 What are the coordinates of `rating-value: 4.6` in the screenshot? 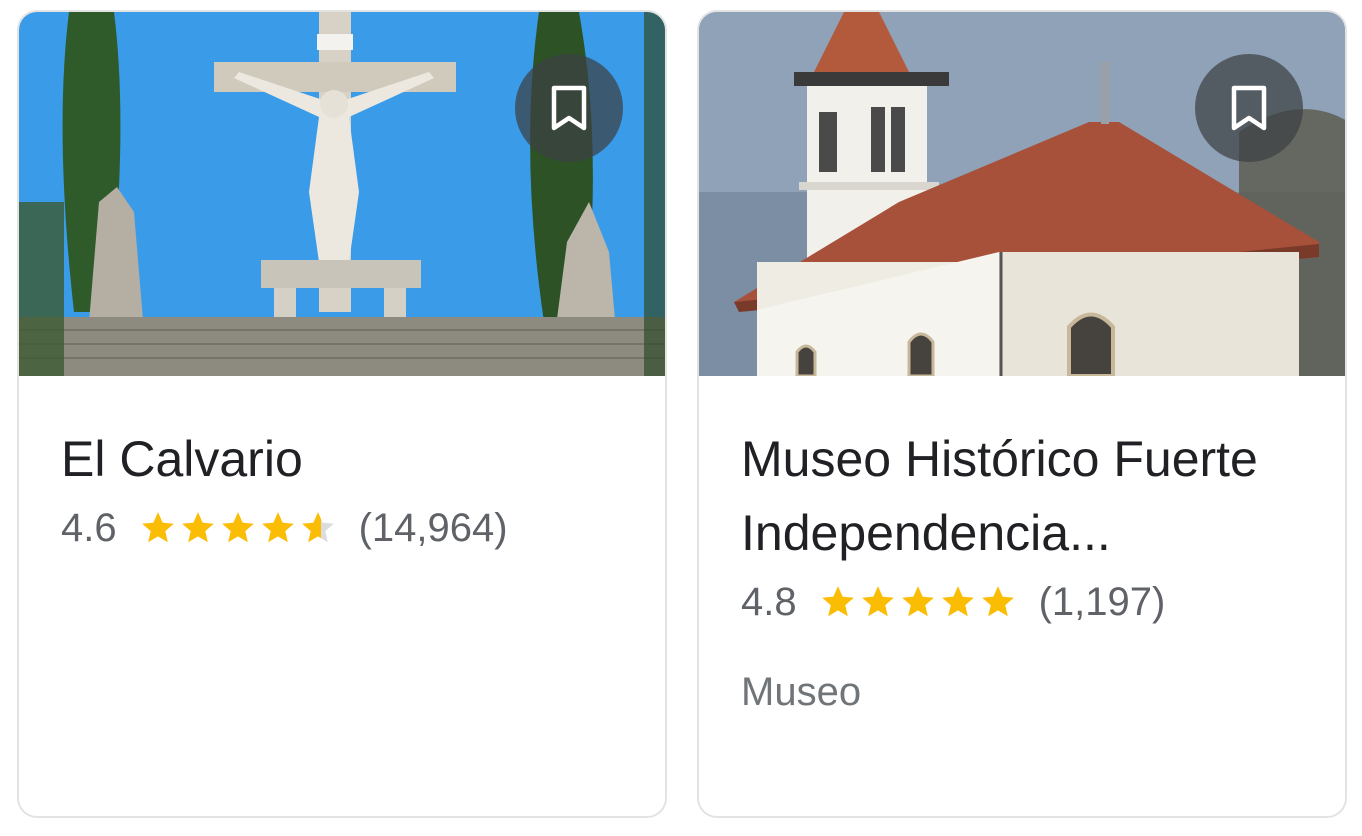 It's located at (89, 527).